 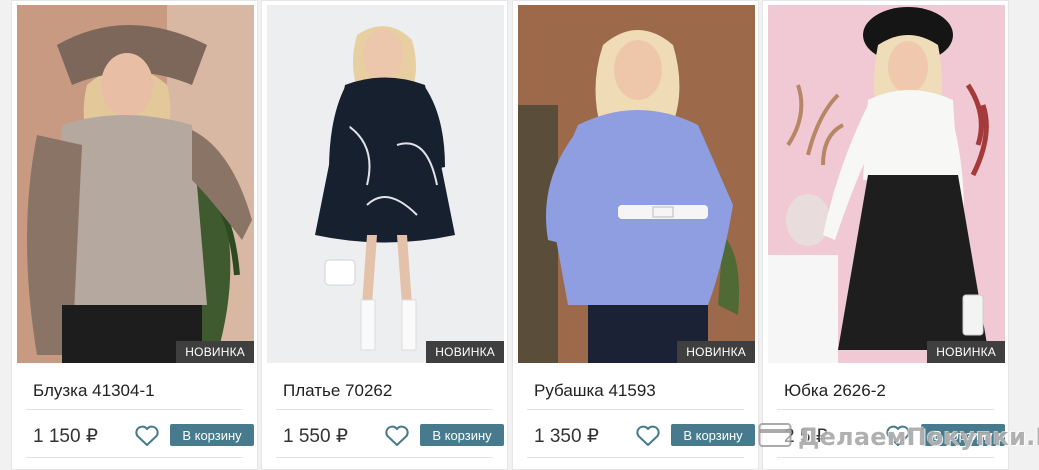 I want to click on product-title: Платье 70262, so click(x=337, y=391).